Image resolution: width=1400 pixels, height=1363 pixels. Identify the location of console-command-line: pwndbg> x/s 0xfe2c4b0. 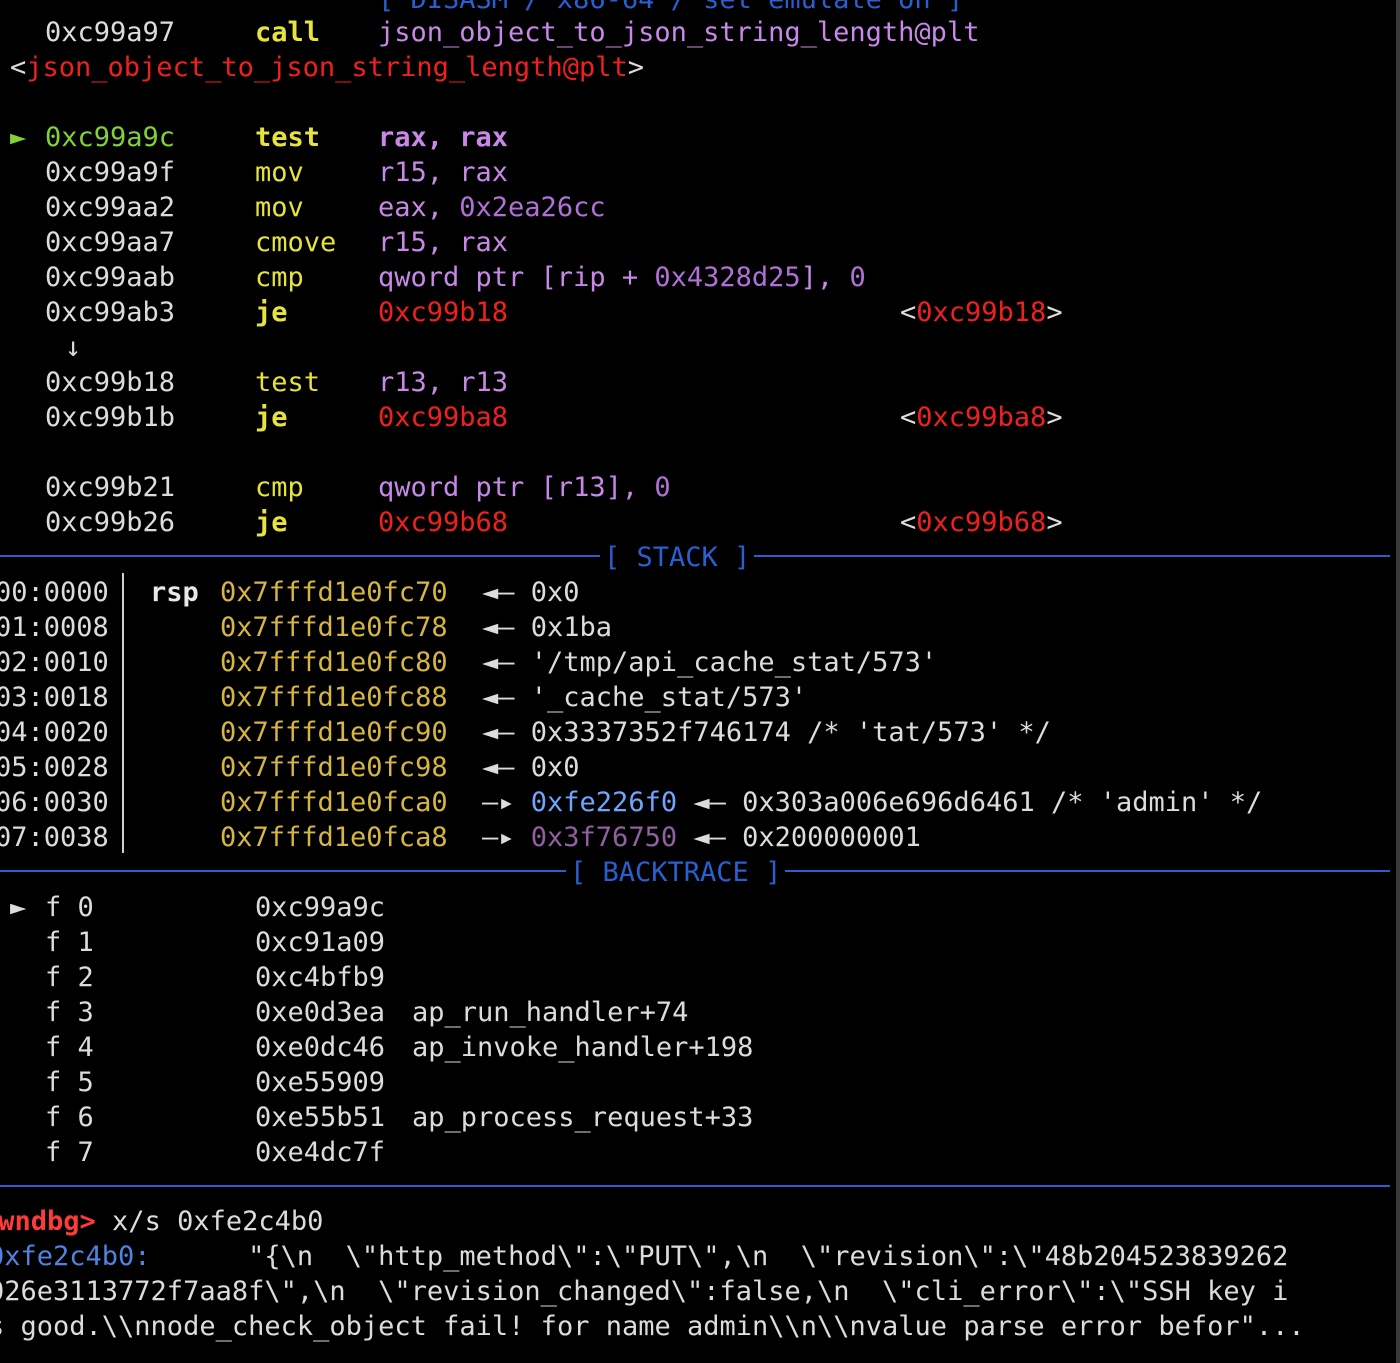
(161, 1221).